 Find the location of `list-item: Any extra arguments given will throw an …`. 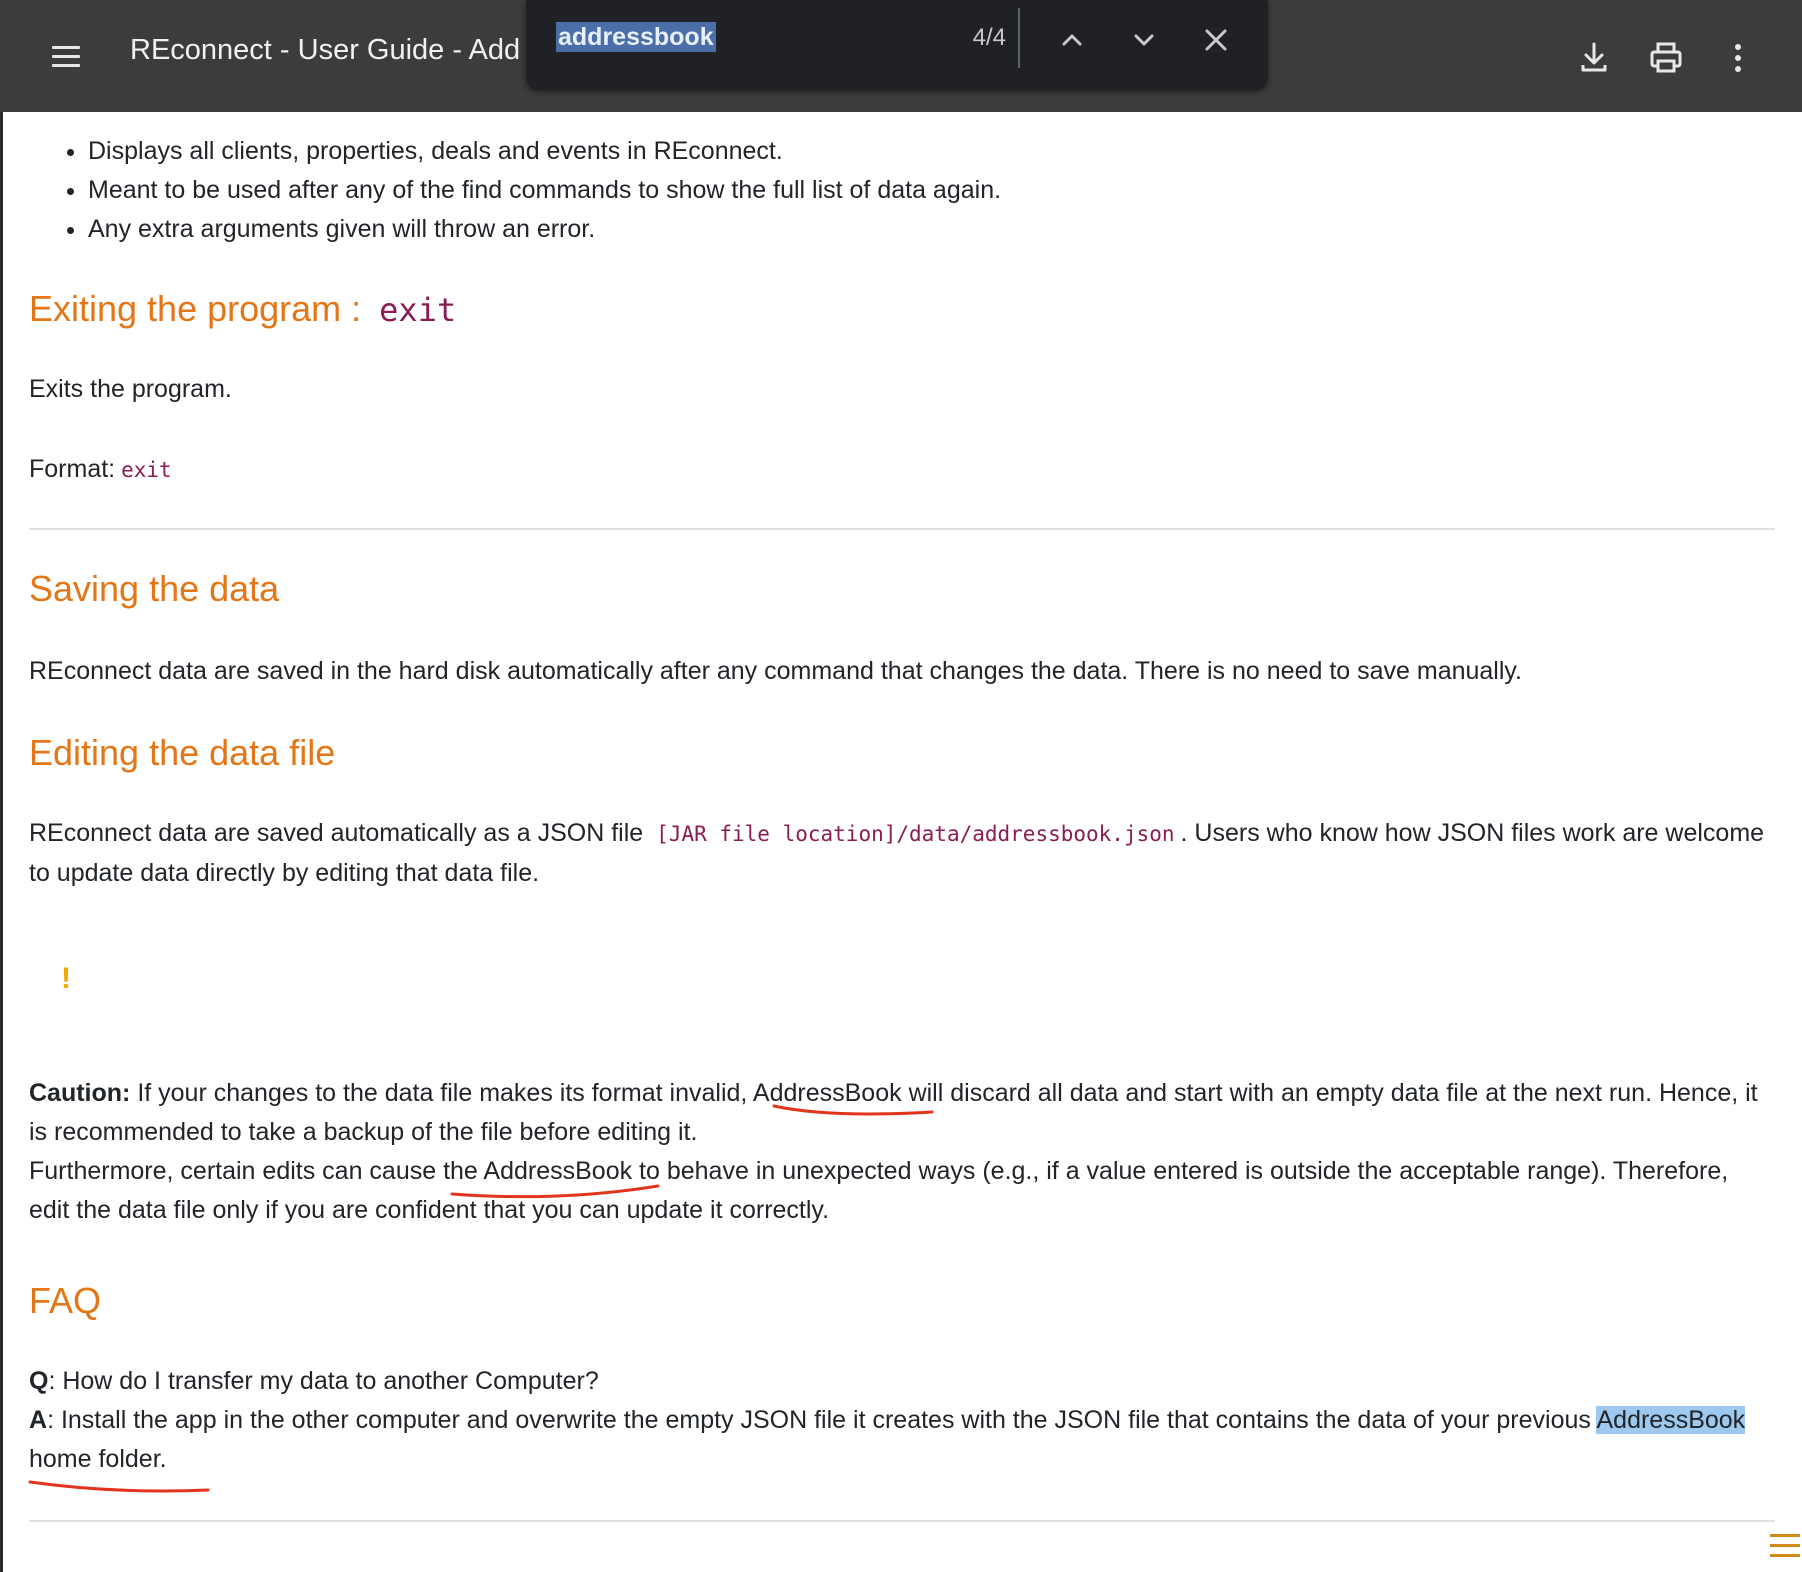

list-item: Any extra arguments given will throw an … is located at coordinates (544, 229).